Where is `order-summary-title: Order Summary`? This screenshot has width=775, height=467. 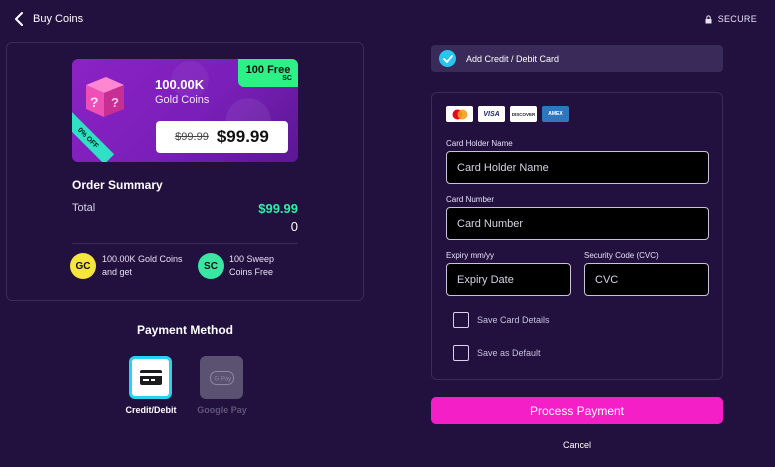
order-summary-title: Order Summary is located at coordinates (117, 185).